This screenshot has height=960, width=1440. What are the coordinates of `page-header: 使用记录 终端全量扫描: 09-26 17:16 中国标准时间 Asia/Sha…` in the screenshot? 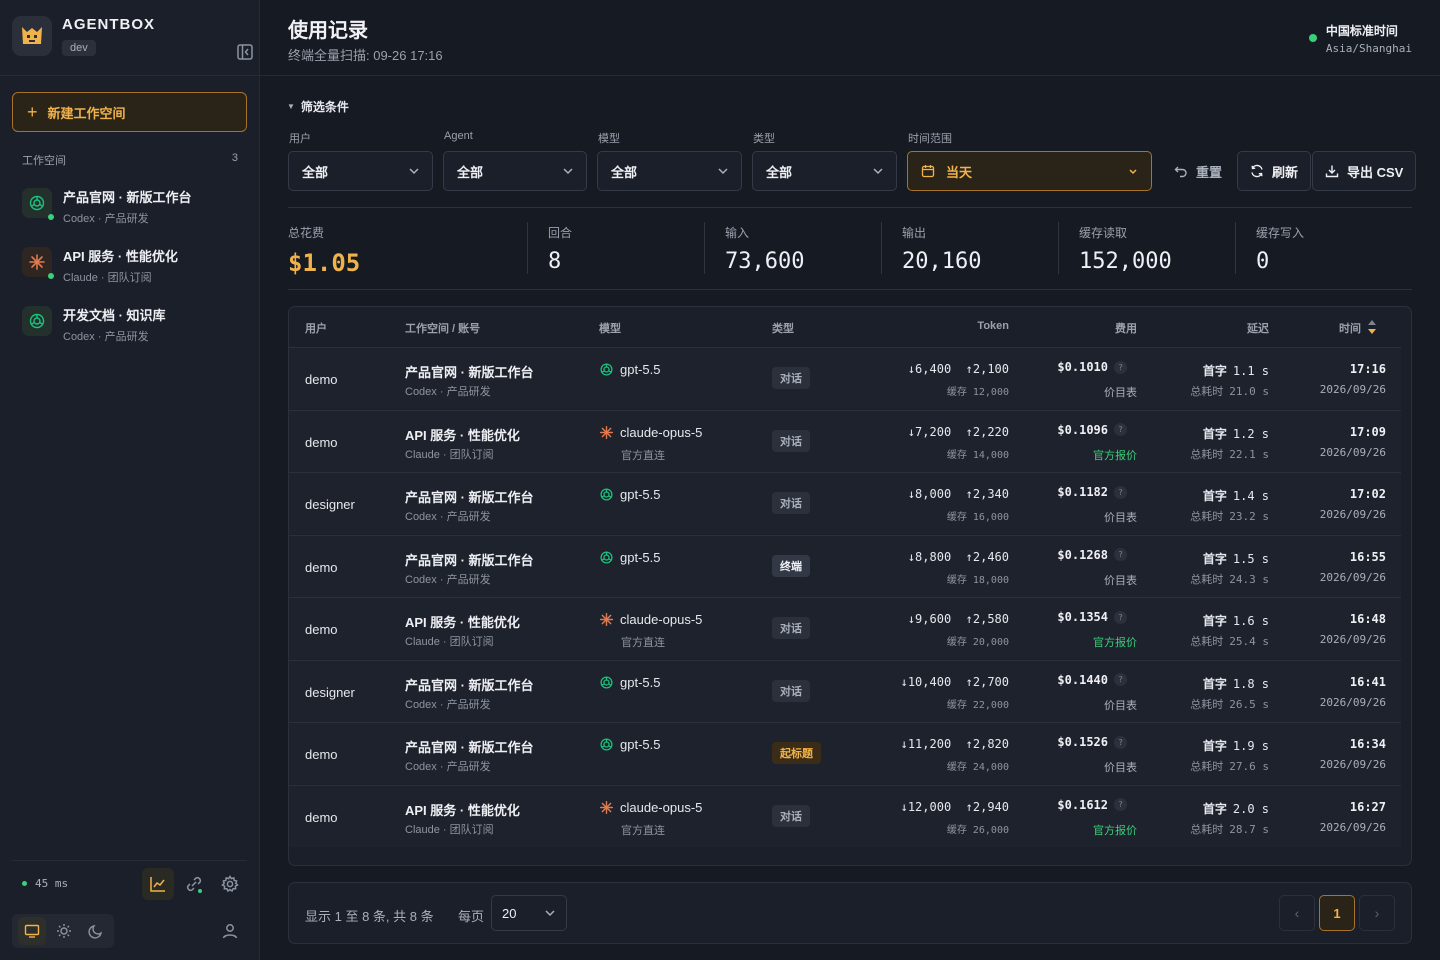 It's located at (850, 38).